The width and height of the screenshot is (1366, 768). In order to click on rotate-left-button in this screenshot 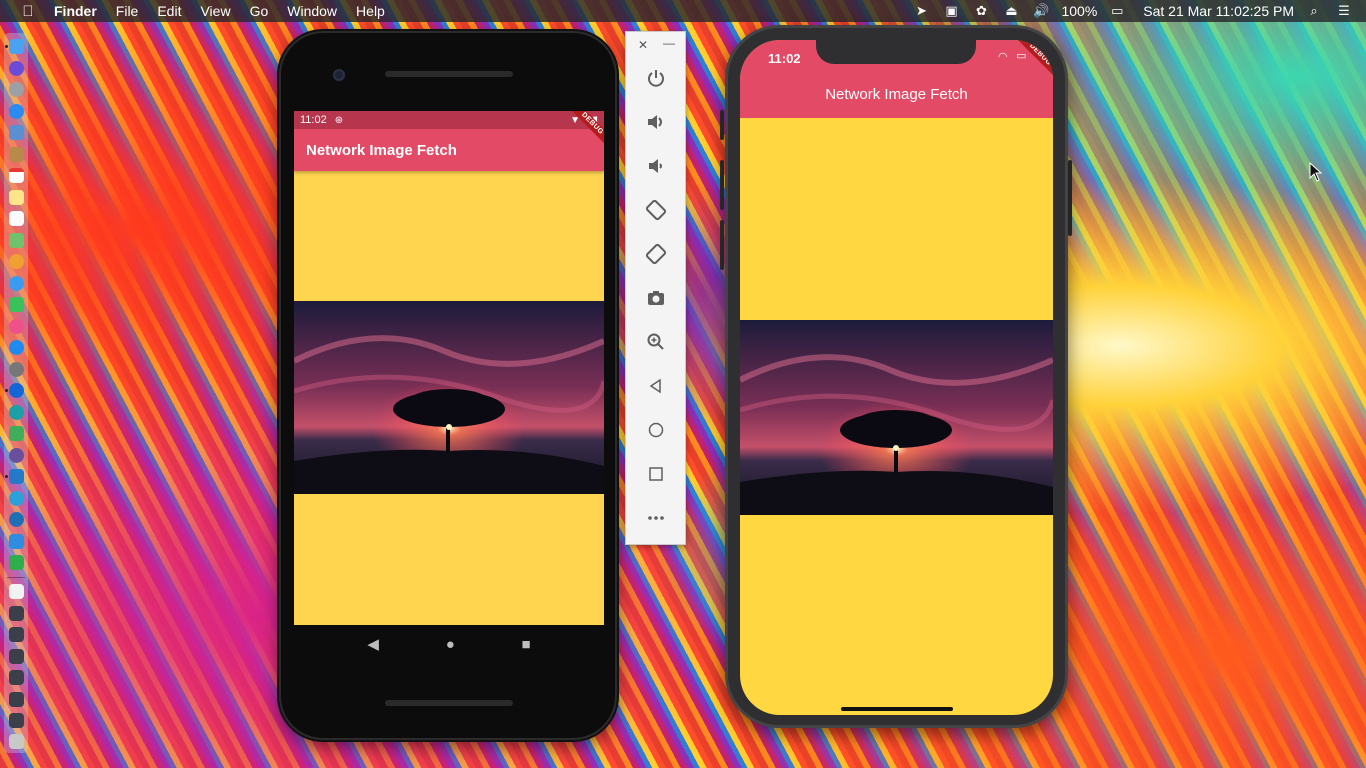, I will do `click(656, 210)`.